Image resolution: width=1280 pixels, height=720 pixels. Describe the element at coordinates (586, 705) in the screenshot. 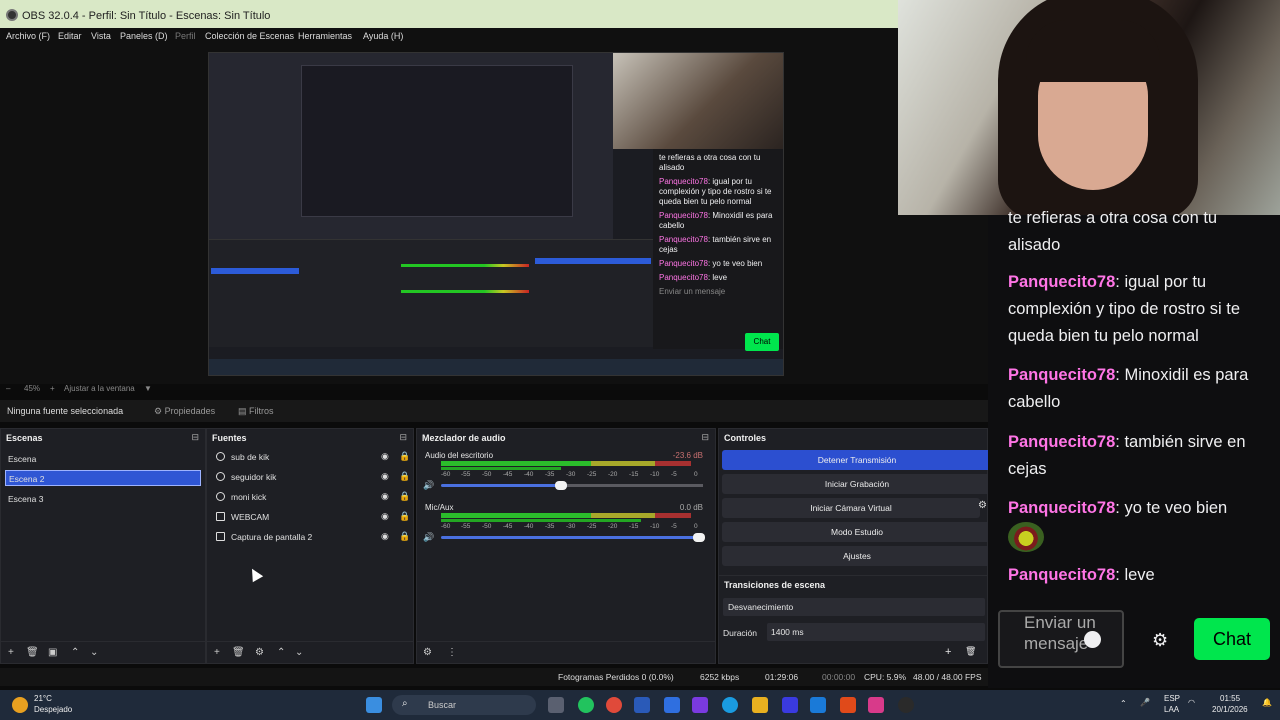

I see `whatsapp-icon` at that location.